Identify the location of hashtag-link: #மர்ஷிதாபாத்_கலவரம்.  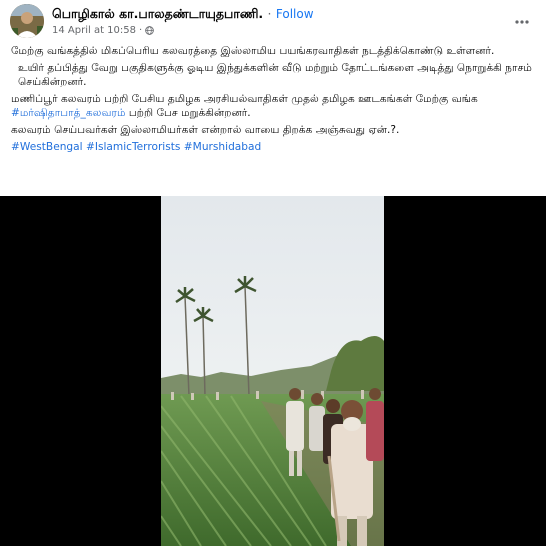
(68, 113).